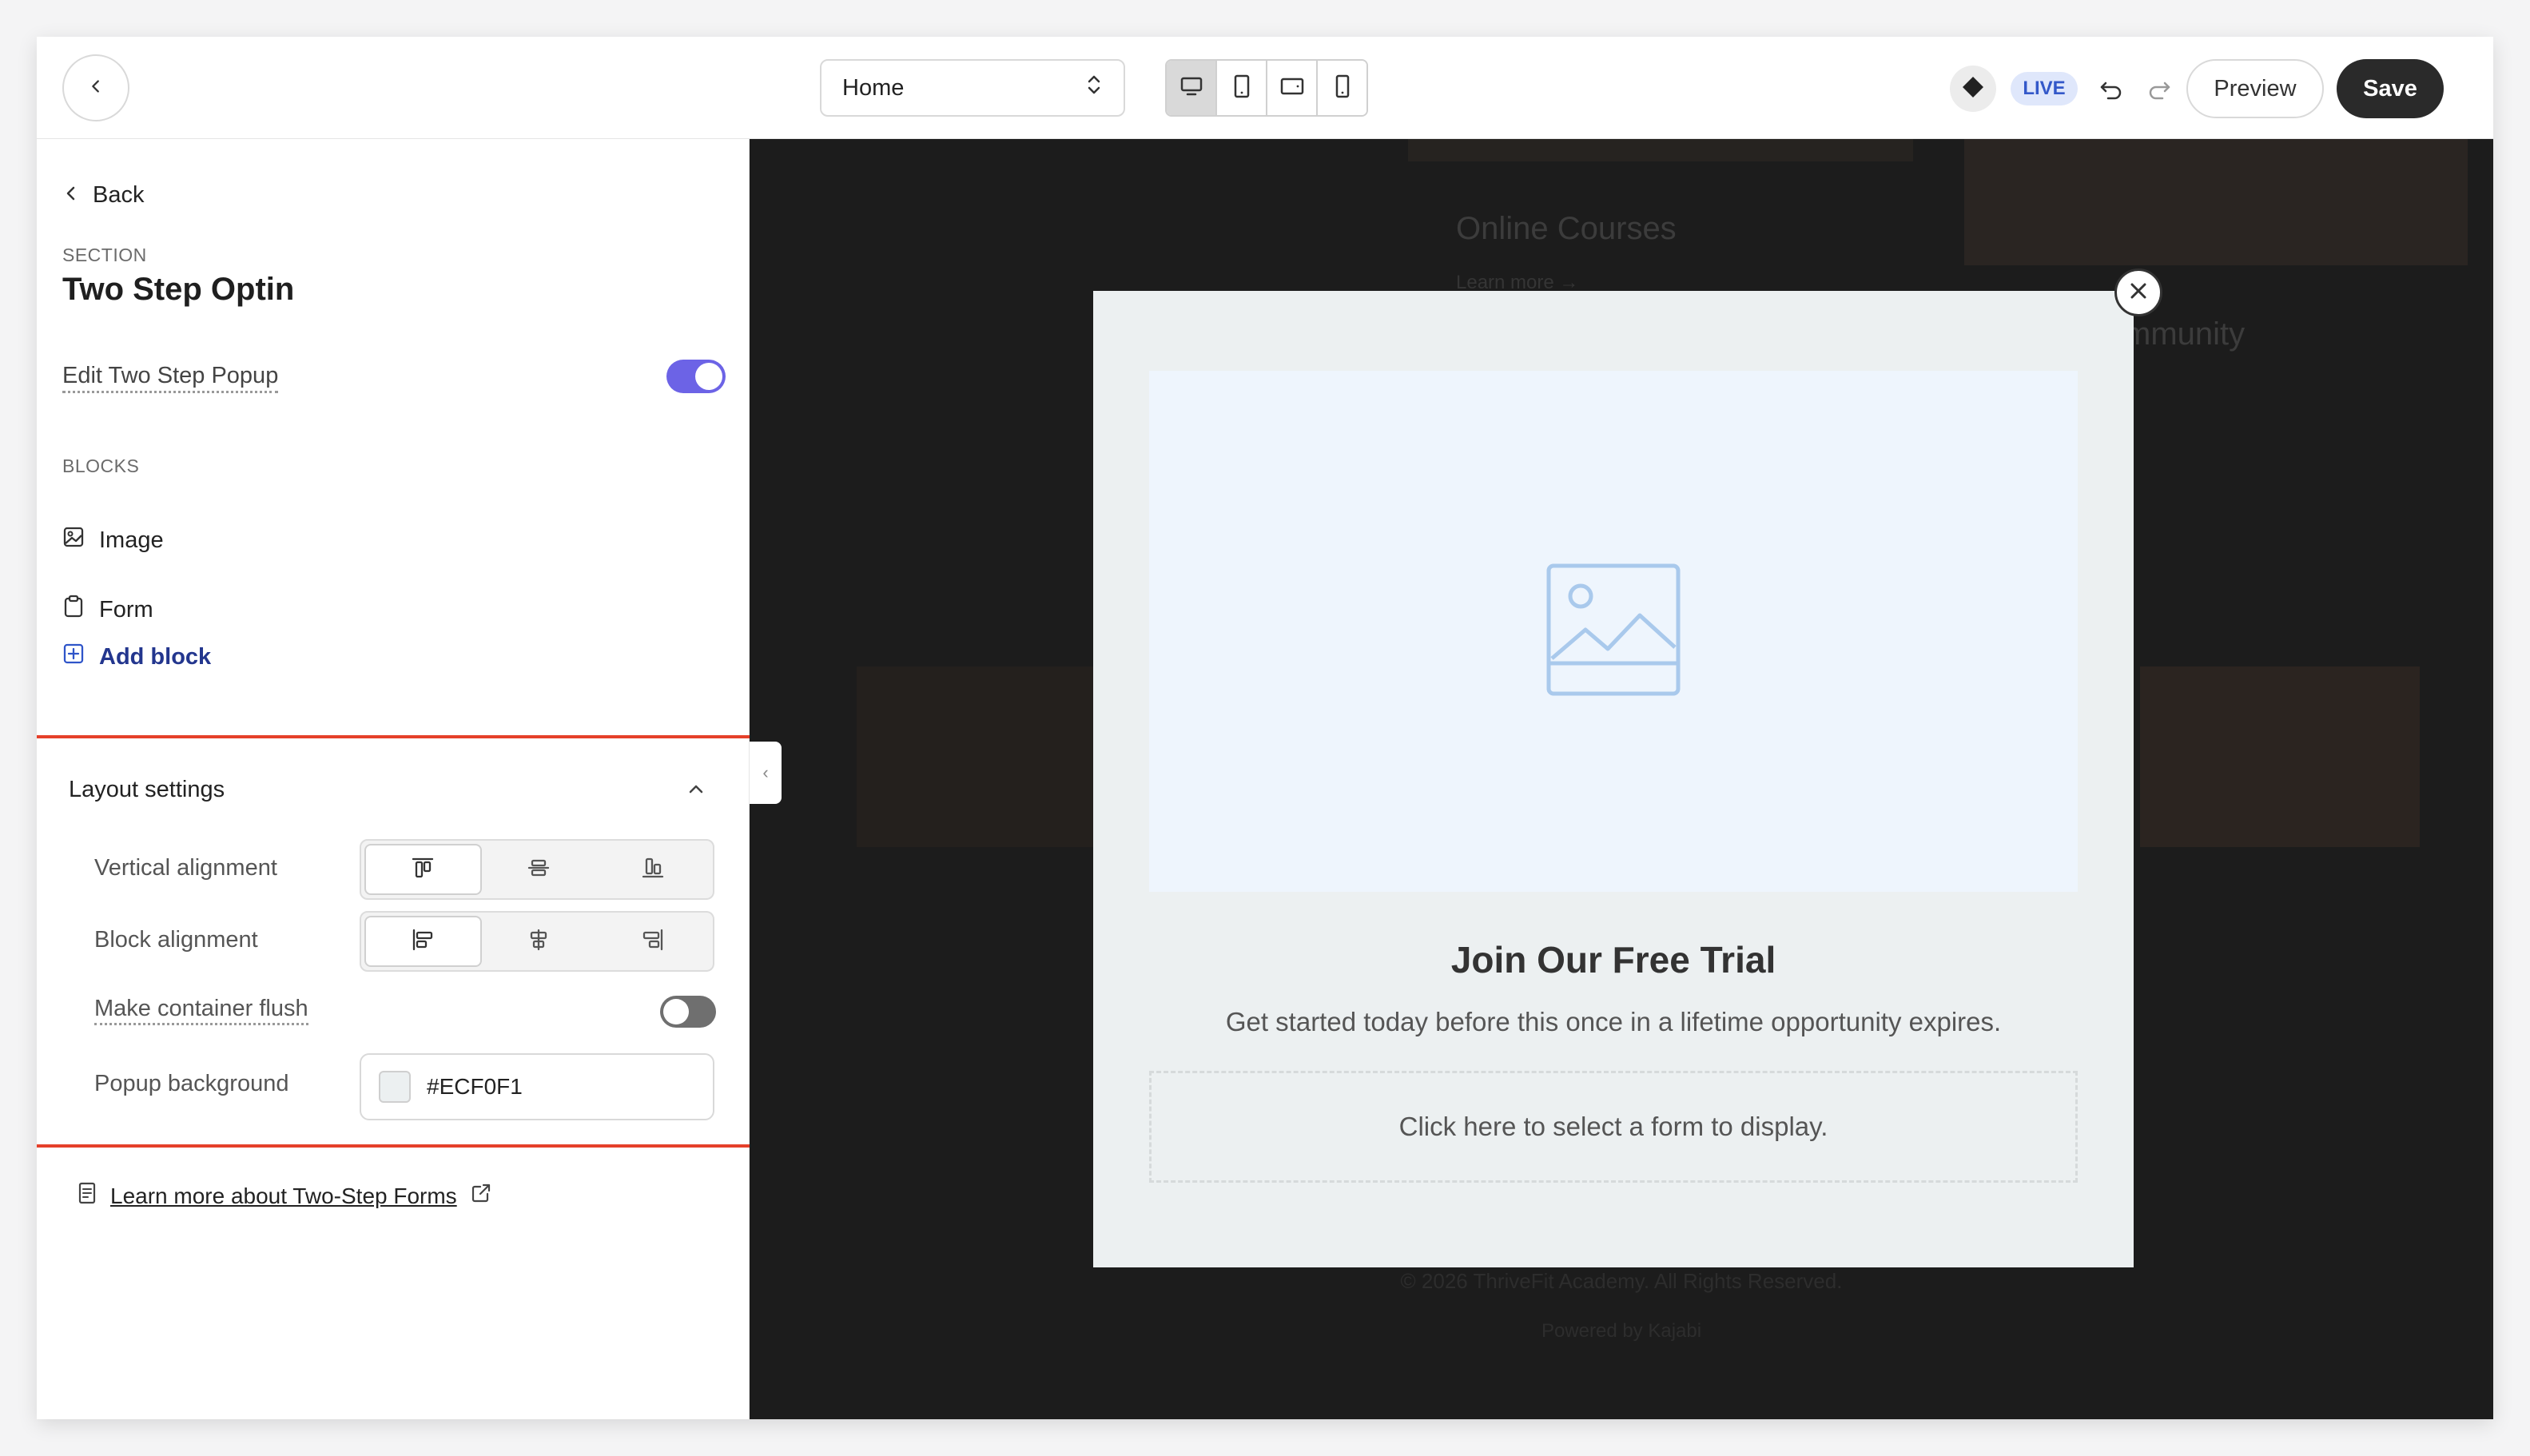 This screenshot has height=1456, width=2530. I want to click on desktop-icon, so click(1191, 88).